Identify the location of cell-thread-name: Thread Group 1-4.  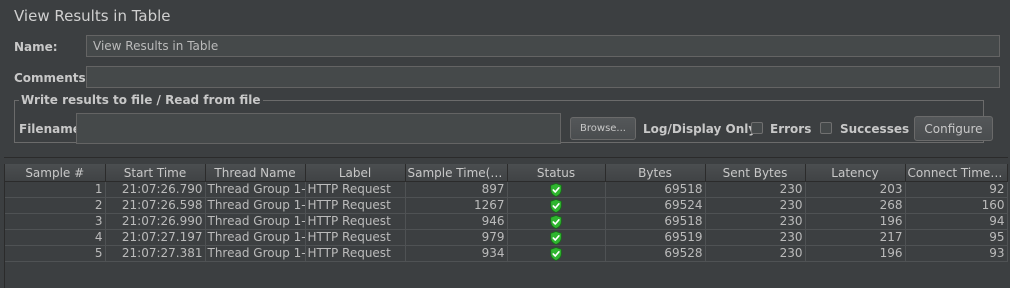
(255, 237).